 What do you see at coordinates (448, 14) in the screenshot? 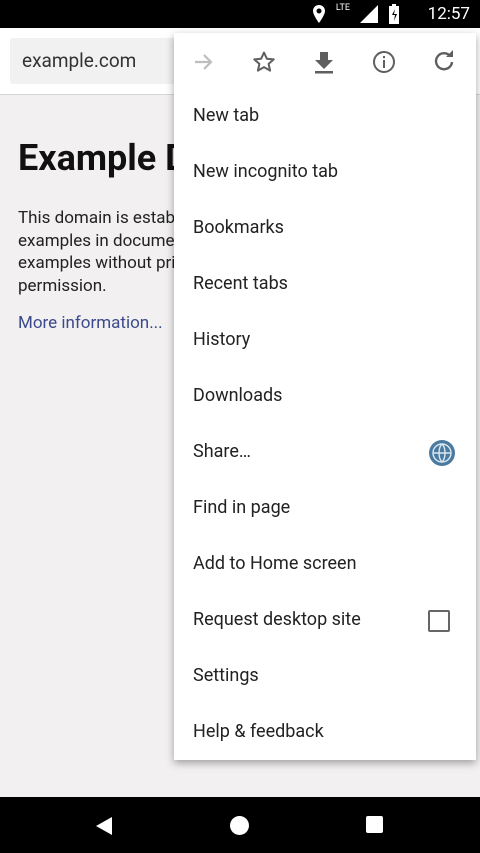
I see `clock: 12:57` at bounding box center [448, 14].